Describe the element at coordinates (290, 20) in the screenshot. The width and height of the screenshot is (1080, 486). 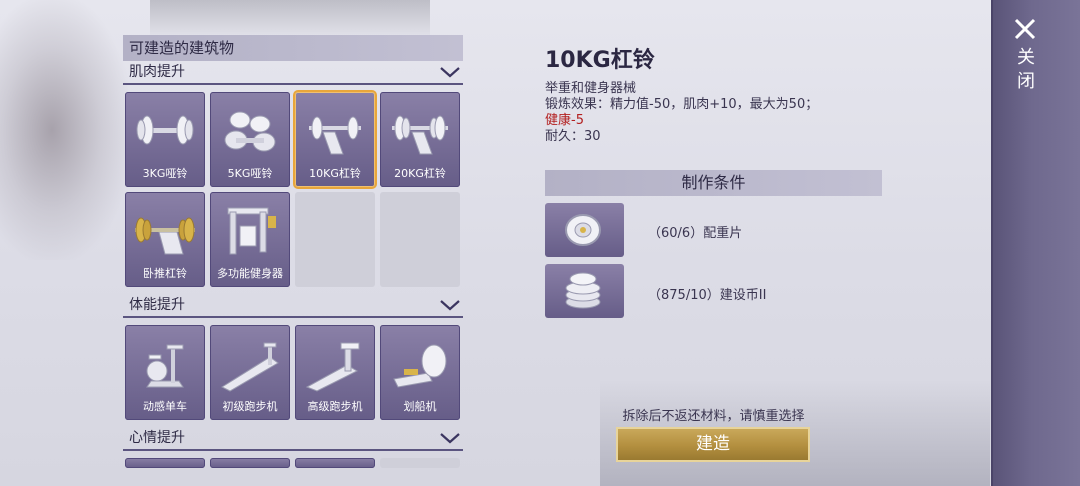
I see `background-machinery-art` at that location.